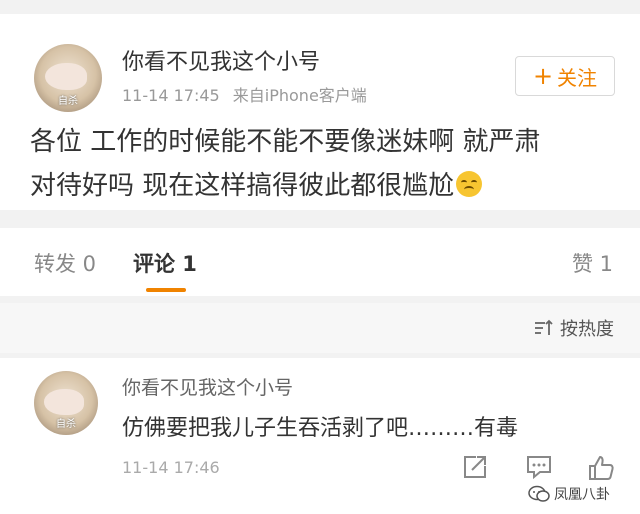 This screenshot has width=640, height=514. Describe the element at coordinates (171, 95) in the screenshot. I see `post-time: 11-14 17:45` at that location.